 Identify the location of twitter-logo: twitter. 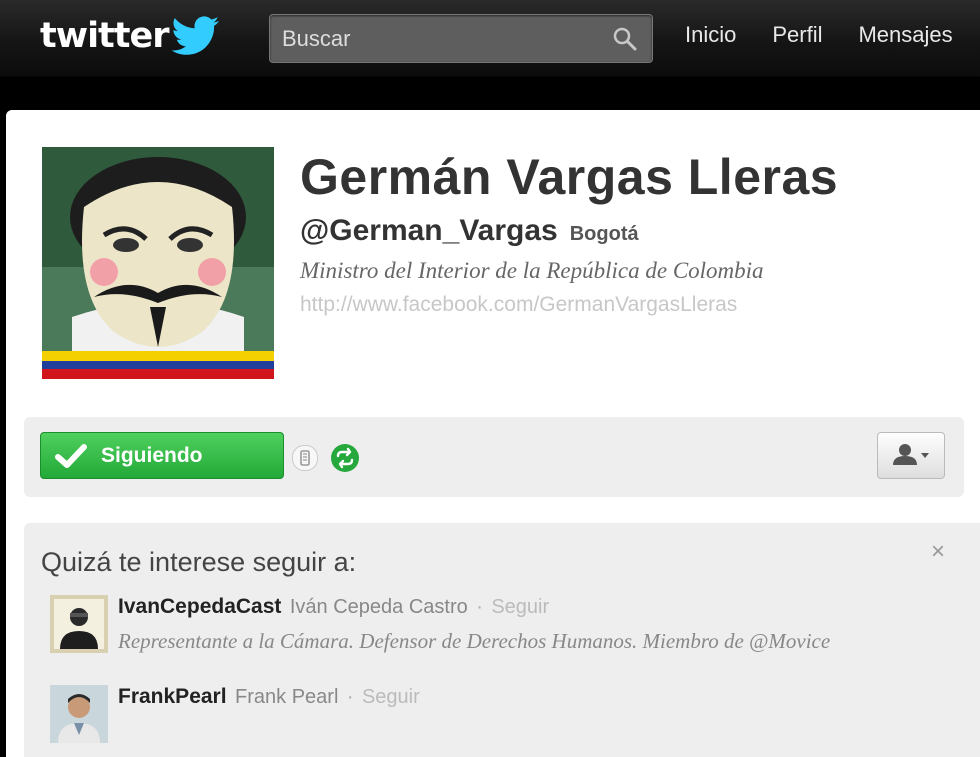
(130, 36).